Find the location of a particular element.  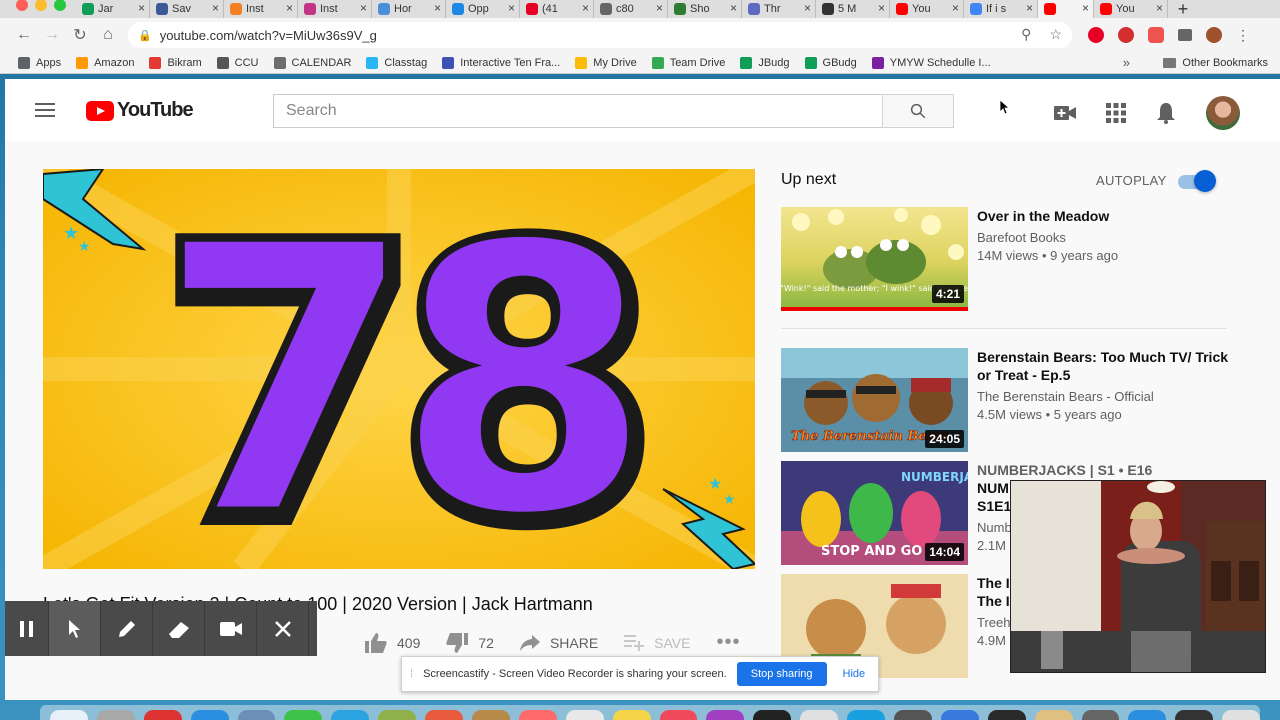

bookmark-item: Apps is located at coordinates (39, 62).